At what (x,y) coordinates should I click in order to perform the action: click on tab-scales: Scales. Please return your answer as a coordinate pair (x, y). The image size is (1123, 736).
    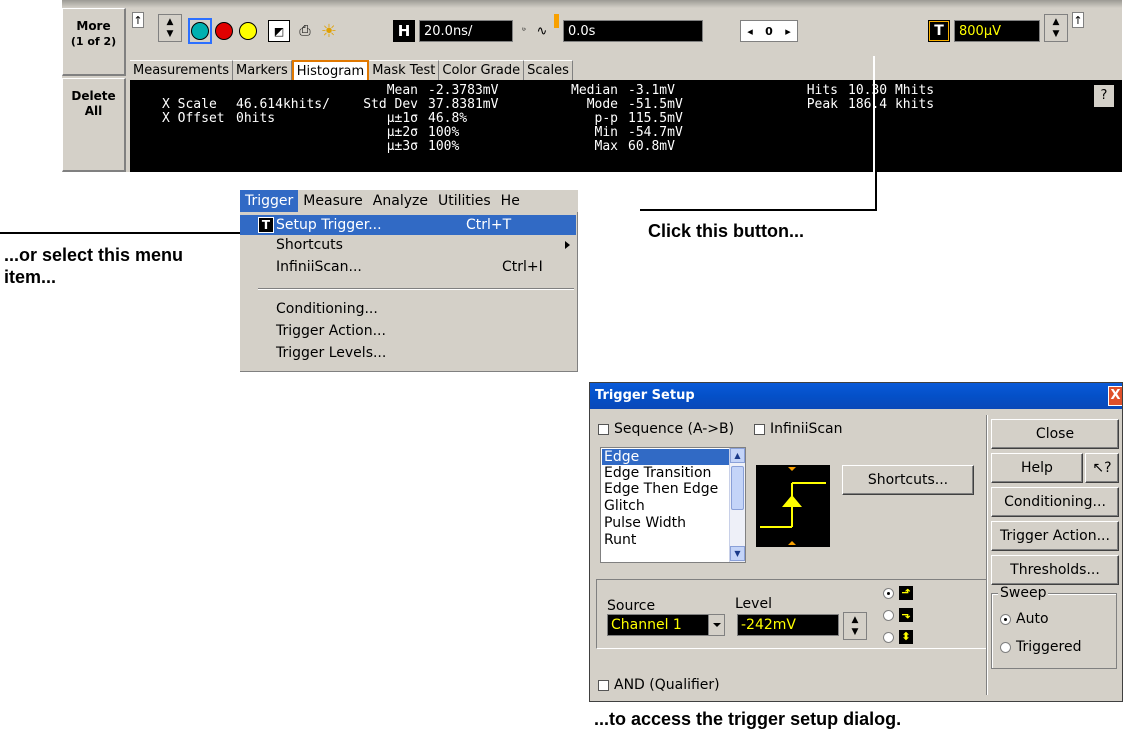
    Looking at the image, I should click on (548, 70).